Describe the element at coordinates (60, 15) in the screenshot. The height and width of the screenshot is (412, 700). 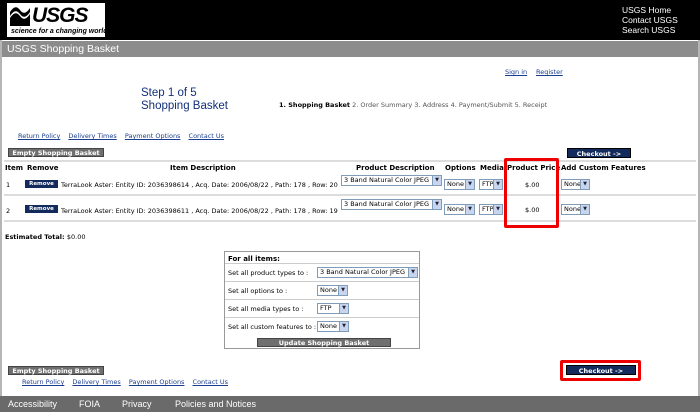
I see `logo-text: USGS` at that location.